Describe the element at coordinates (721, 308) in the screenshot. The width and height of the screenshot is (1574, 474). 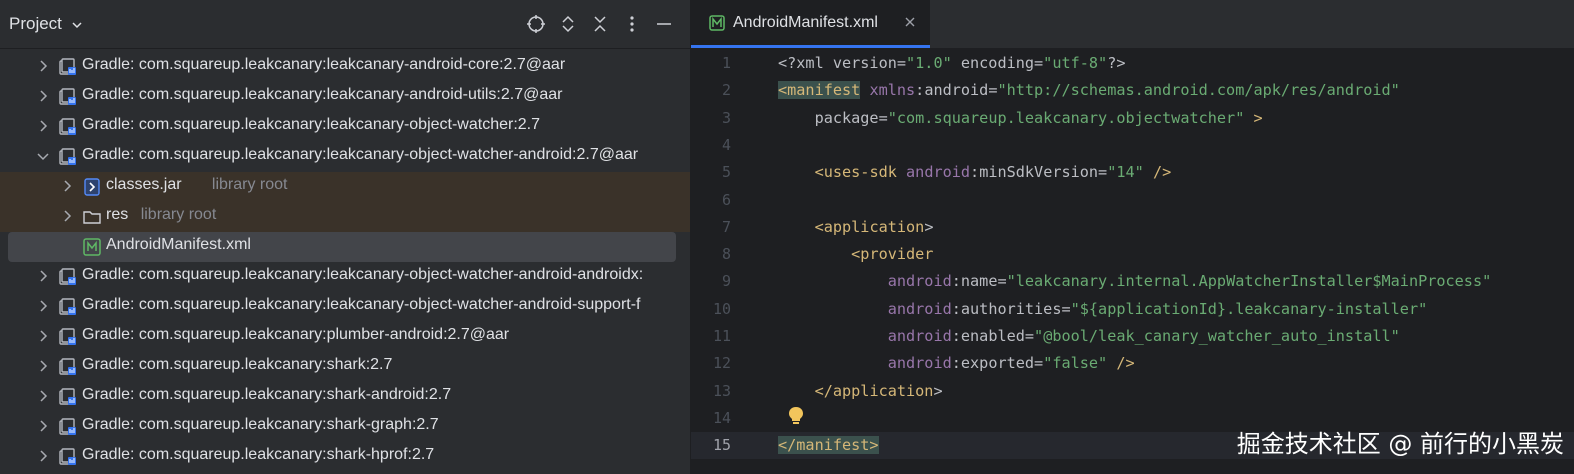
I see `line-number: 10` at that location.